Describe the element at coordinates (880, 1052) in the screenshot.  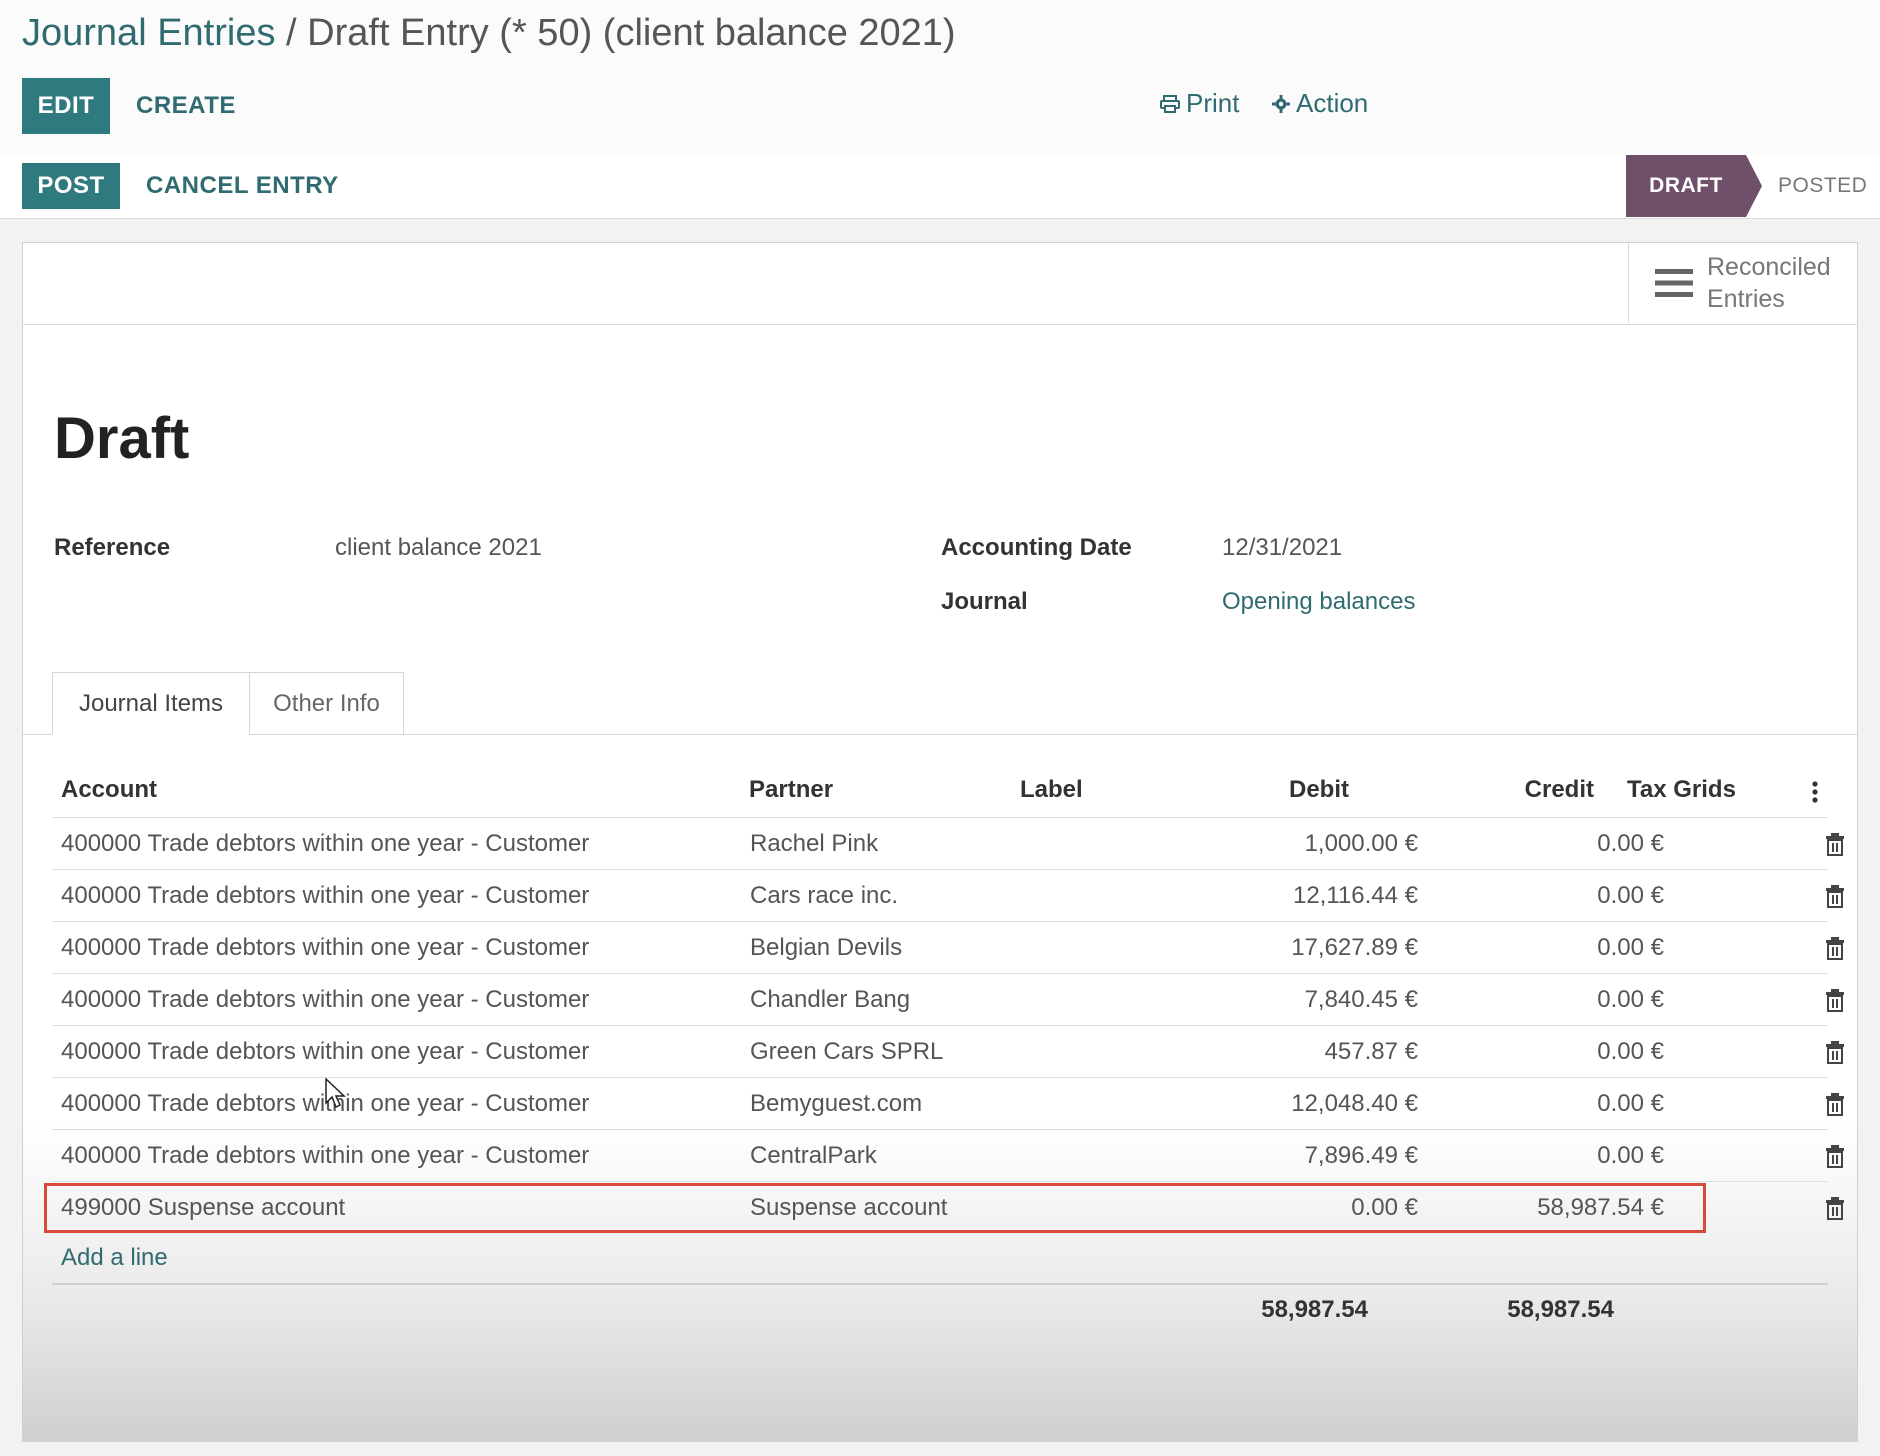
I see `partner-cell: Green Cars SPRL` at that location.